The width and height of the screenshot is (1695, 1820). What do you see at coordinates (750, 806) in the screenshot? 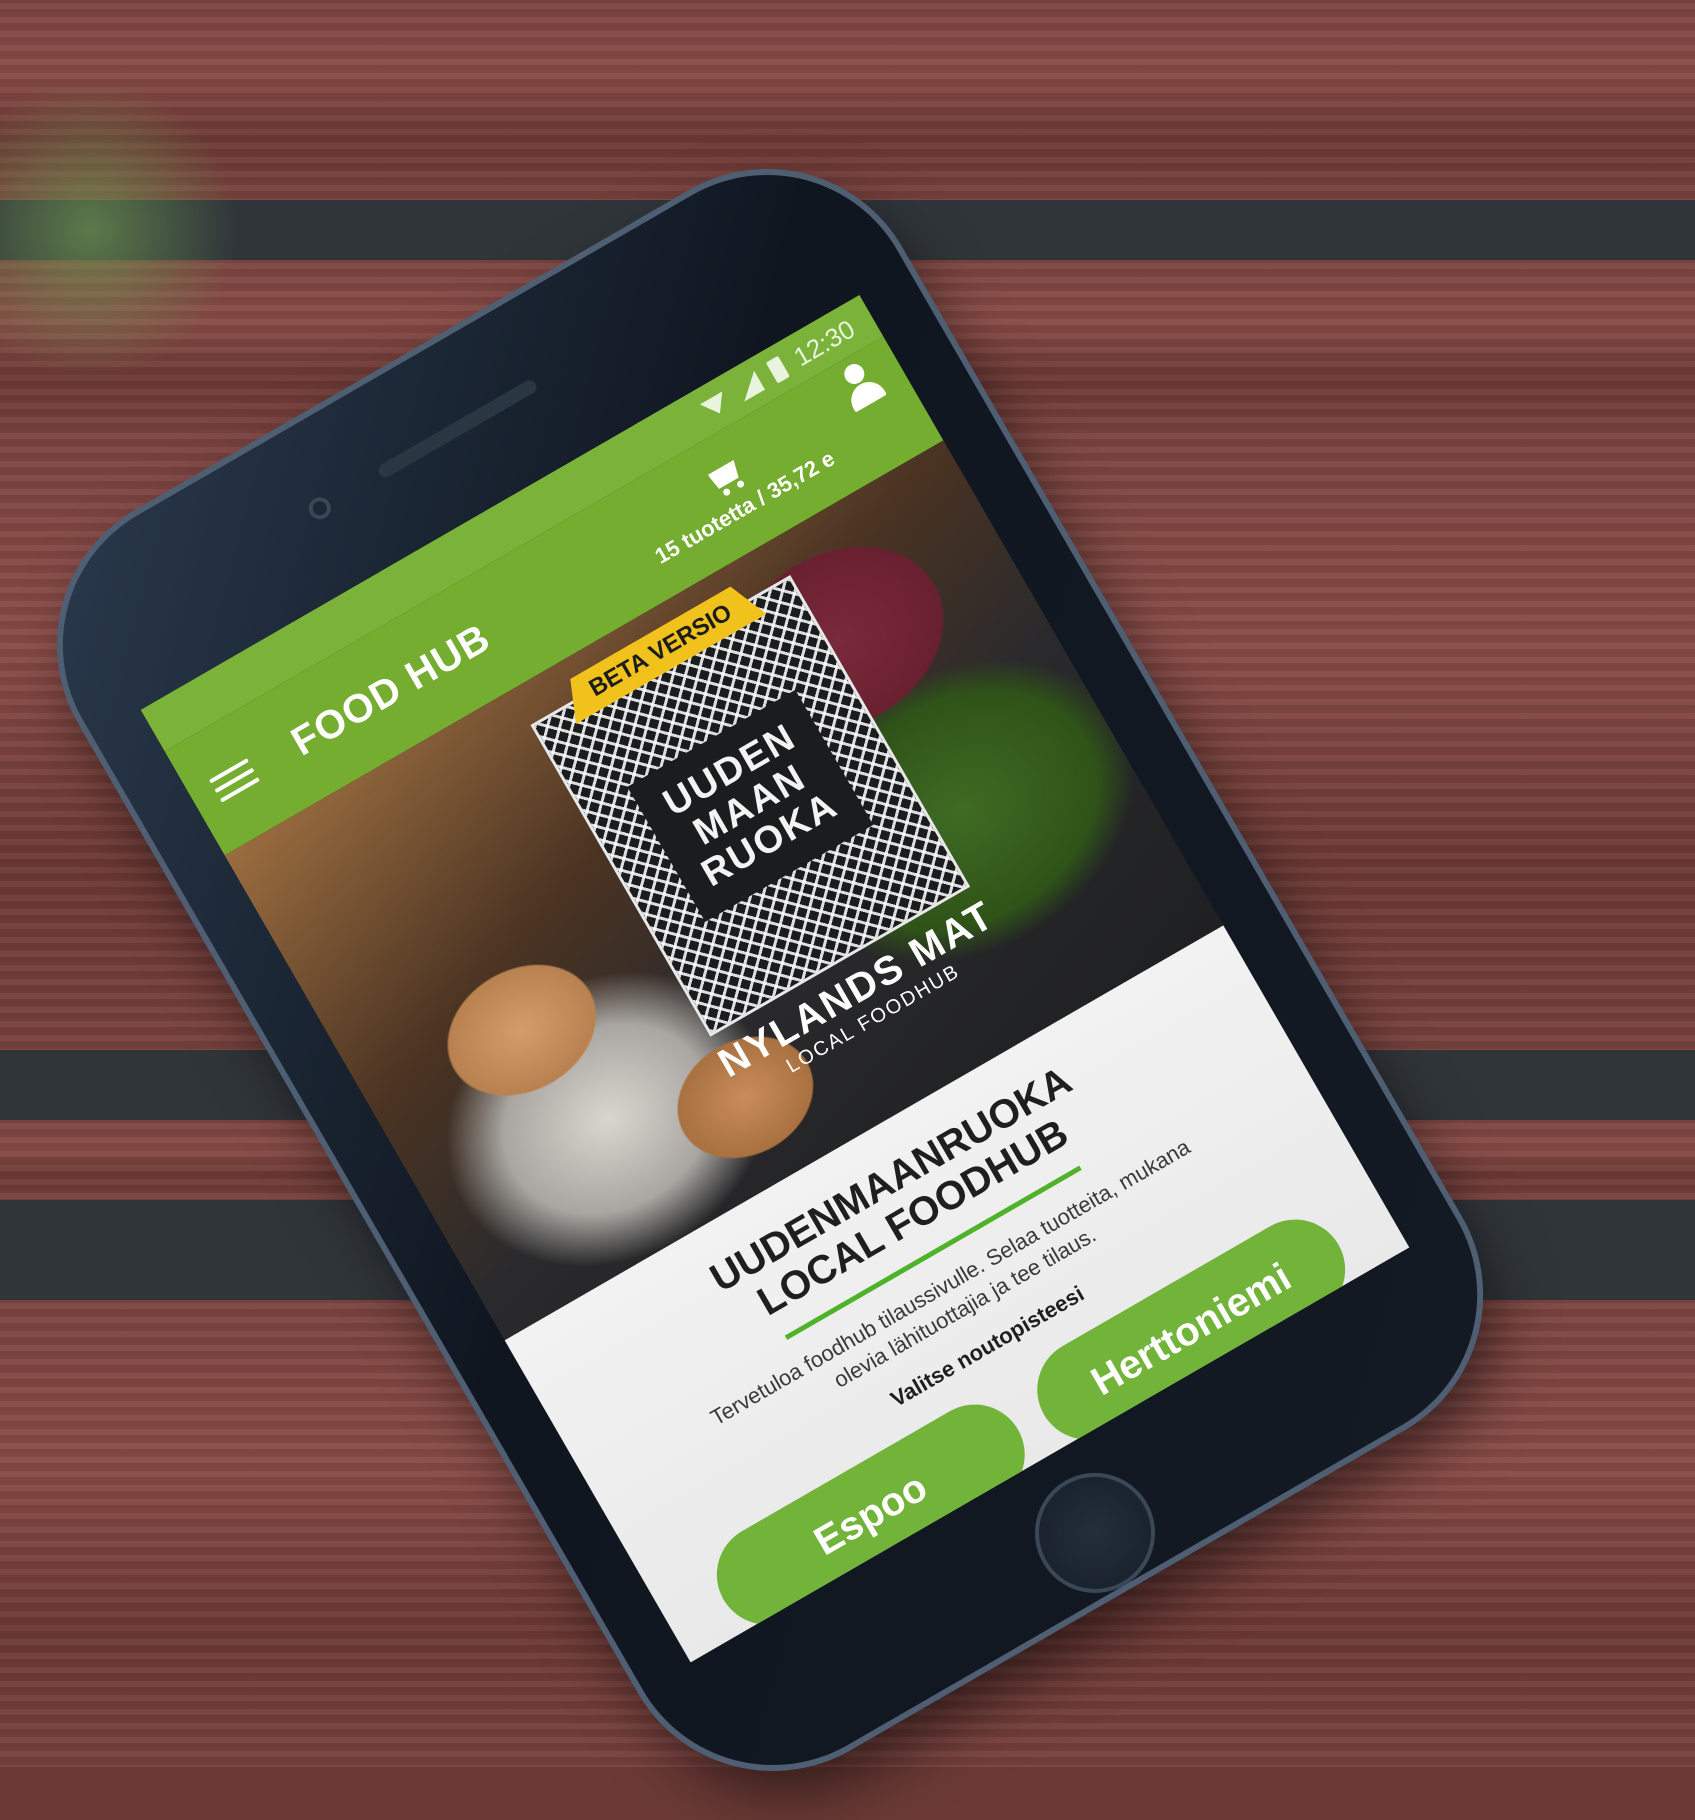
I see `logo-wordmark: UUDEN MAAN RUOKA` at bounding box center [750, 806].